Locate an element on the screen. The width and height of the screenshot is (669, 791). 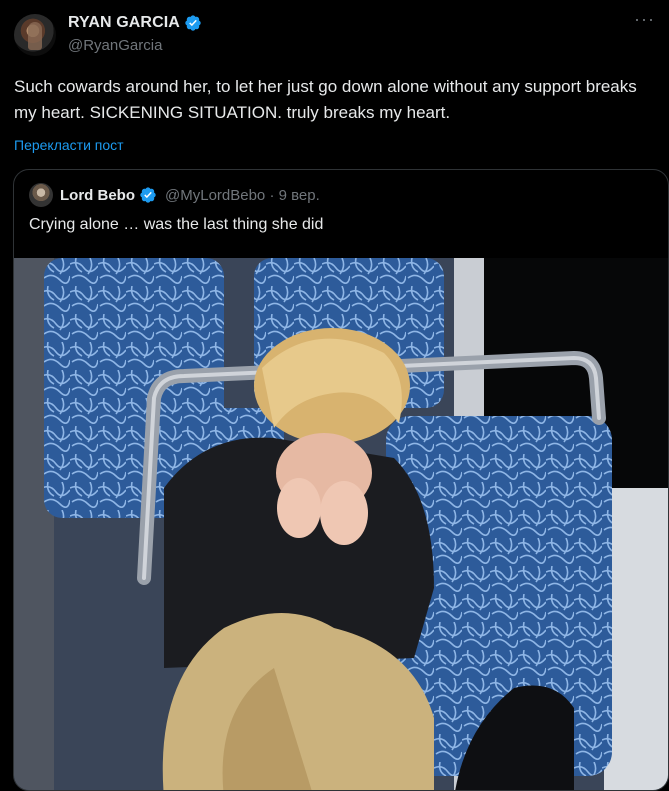
author-header: RYAN GARCIA @RyanGarcia is located at coordinates (135, 33).